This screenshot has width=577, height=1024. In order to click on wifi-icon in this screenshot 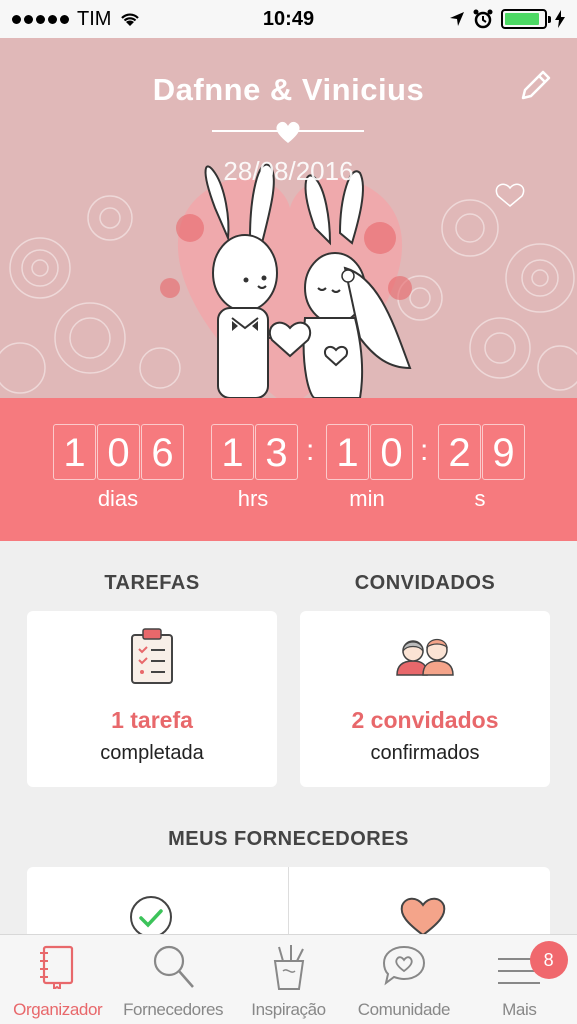, I will do `click(130, 19)`.